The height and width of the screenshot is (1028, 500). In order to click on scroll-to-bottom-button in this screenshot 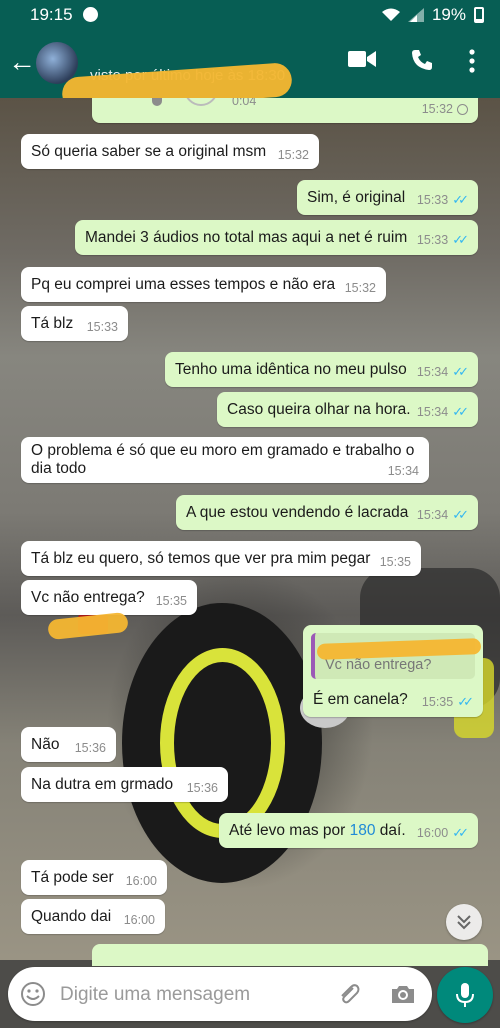, I will do `click(464, 922)`.